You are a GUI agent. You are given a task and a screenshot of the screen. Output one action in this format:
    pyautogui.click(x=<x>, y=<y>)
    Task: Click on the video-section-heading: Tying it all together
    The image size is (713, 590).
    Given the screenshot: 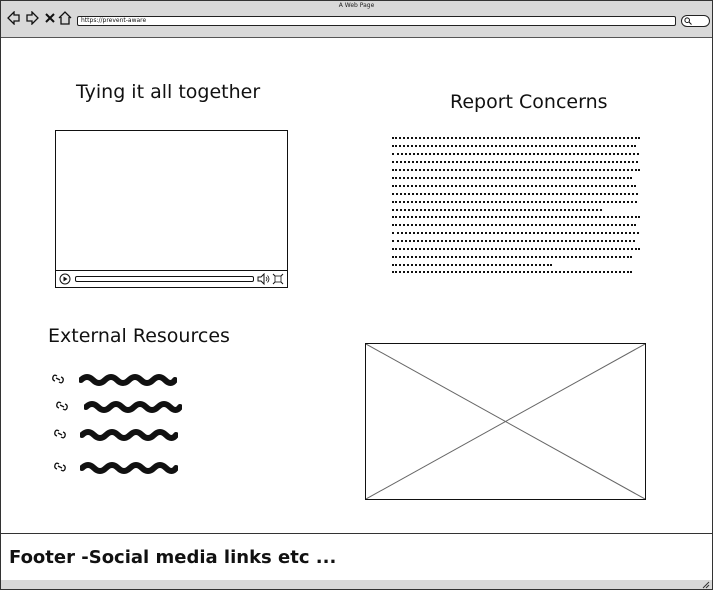 What is the action you would take?
    pyautogui.click(x=168, y=92)
    